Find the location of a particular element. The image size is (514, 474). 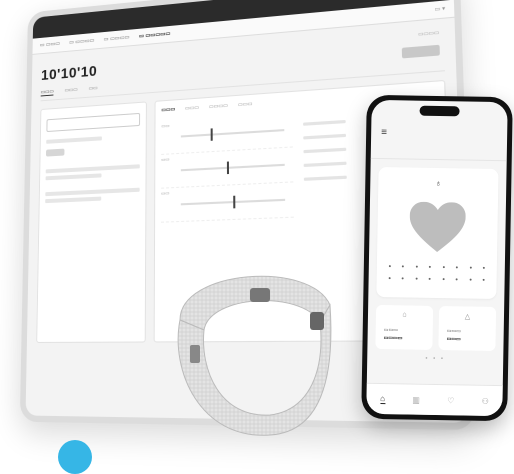

tile-value: ▭▭▭ is located at coordinates (453, 339).